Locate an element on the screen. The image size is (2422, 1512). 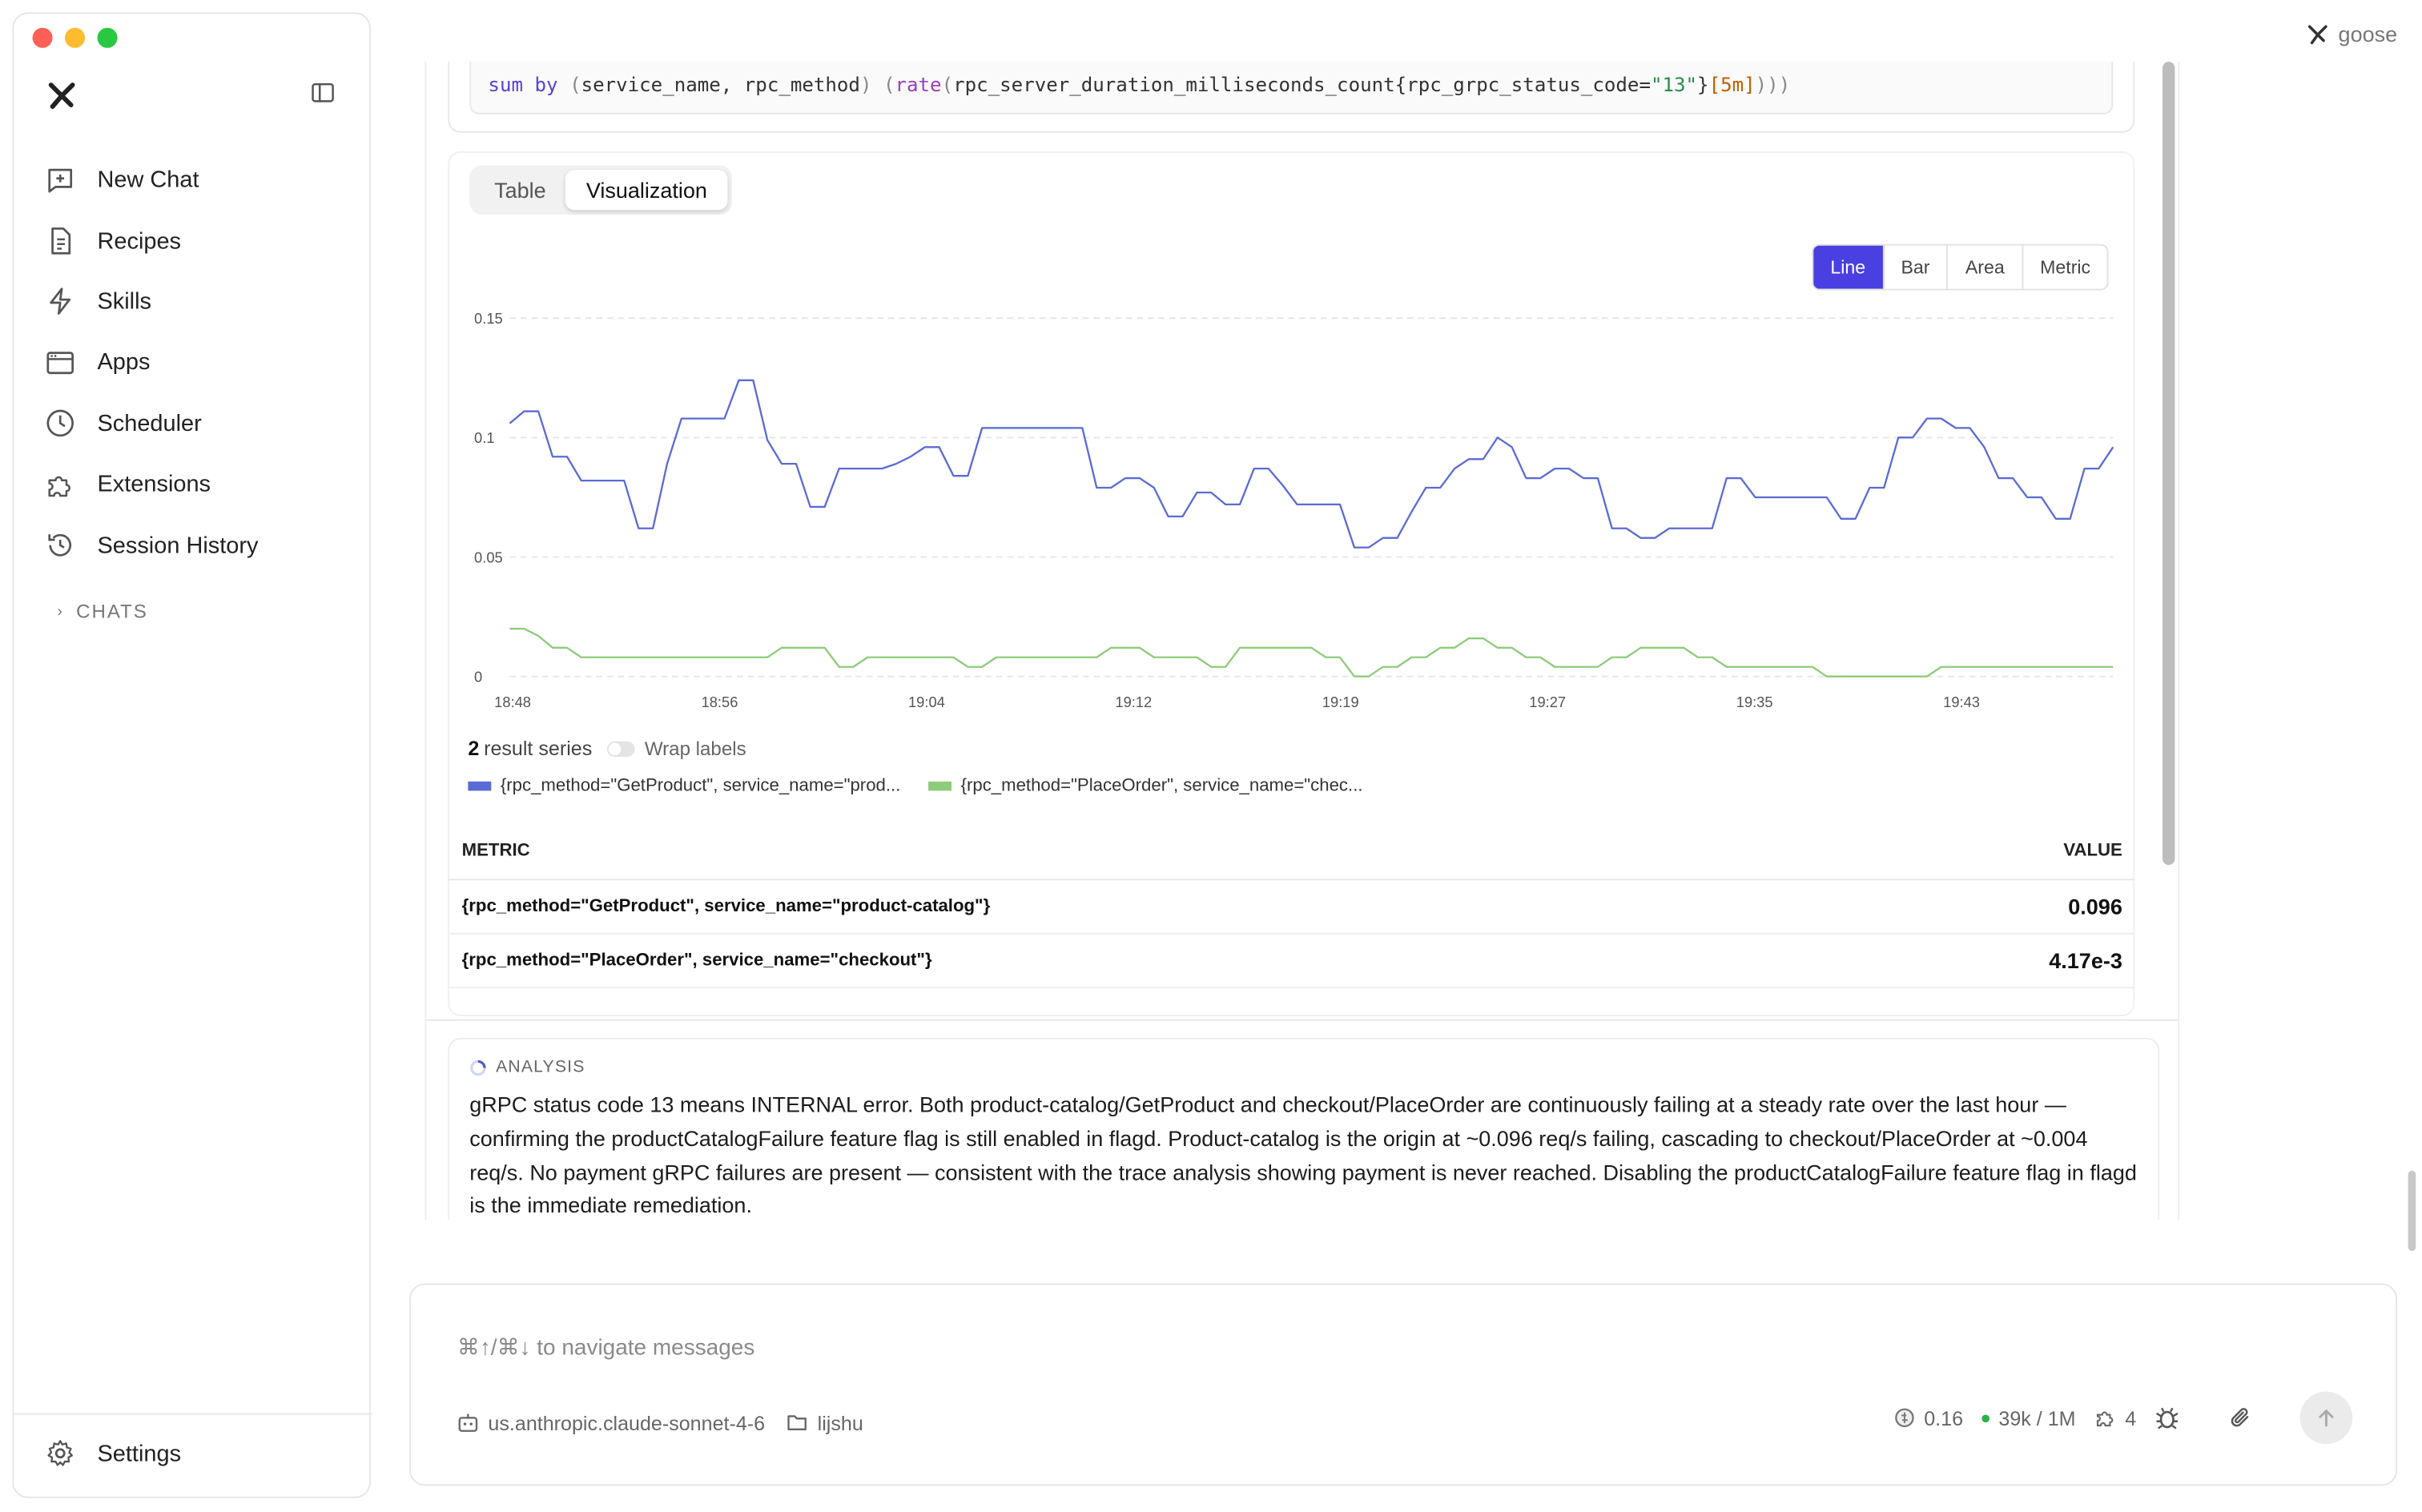
query-token: 5m is located at coordinates (1732, 84).